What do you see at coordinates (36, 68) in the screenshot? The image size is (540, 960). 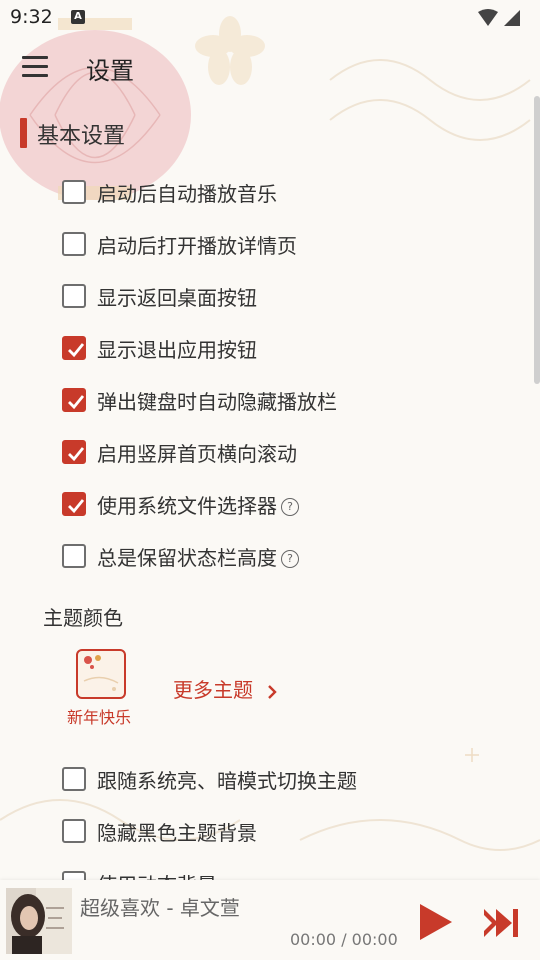 I see `hamburger-menu-icon` at bounding box center [36, 68].